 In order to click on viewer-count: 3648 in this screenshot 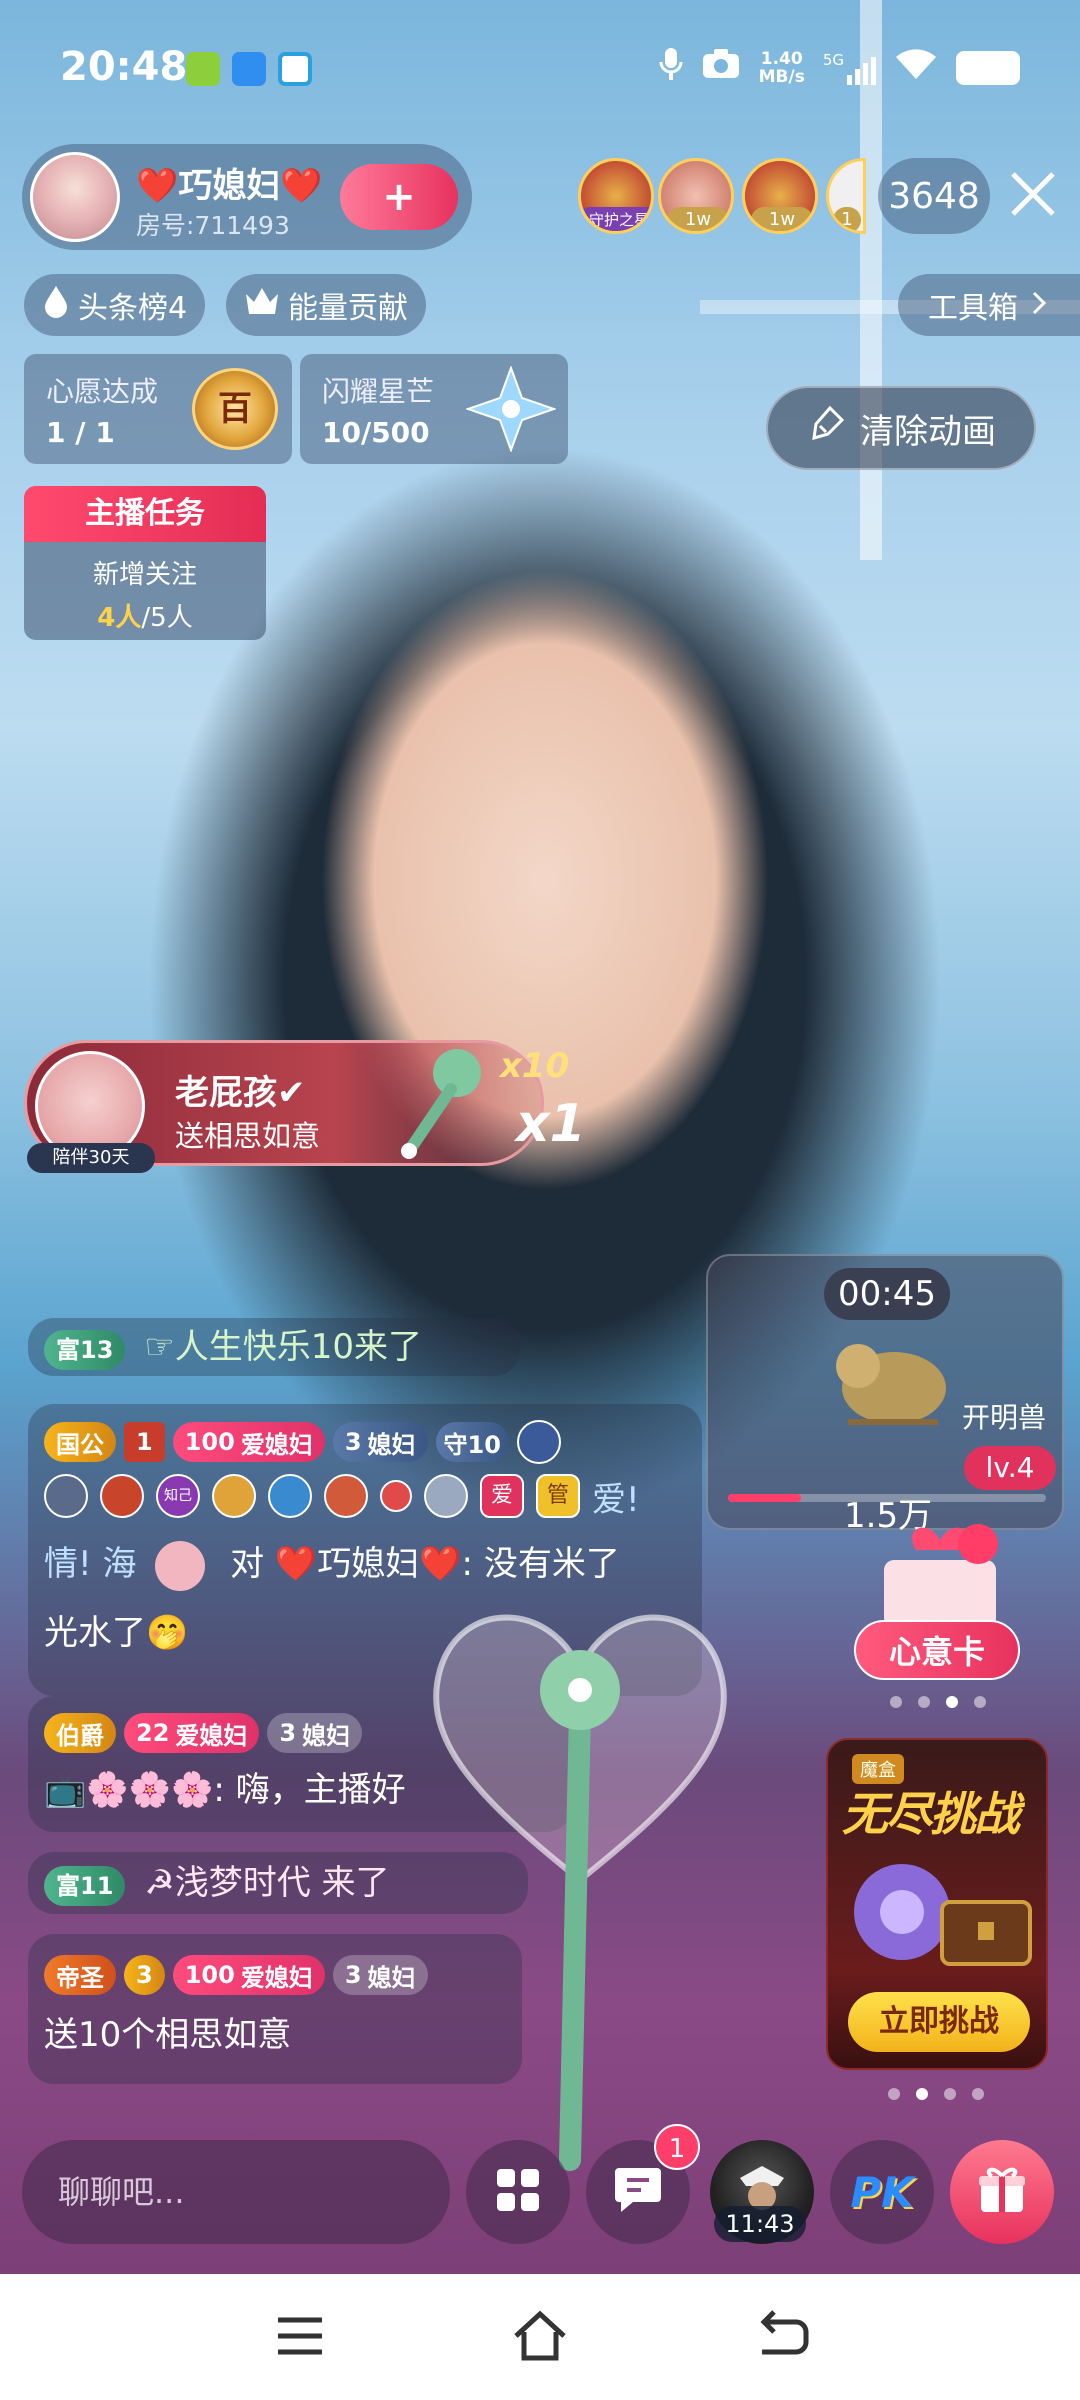, I will do `click(934, 196)`.